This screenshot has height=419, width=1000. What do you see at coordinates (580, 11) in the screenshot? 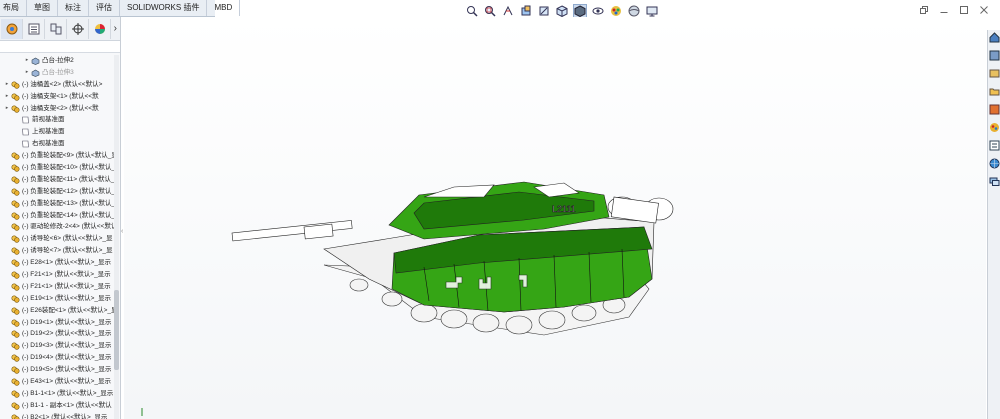
I see `display-style-button` at bounding box center [580, 11].